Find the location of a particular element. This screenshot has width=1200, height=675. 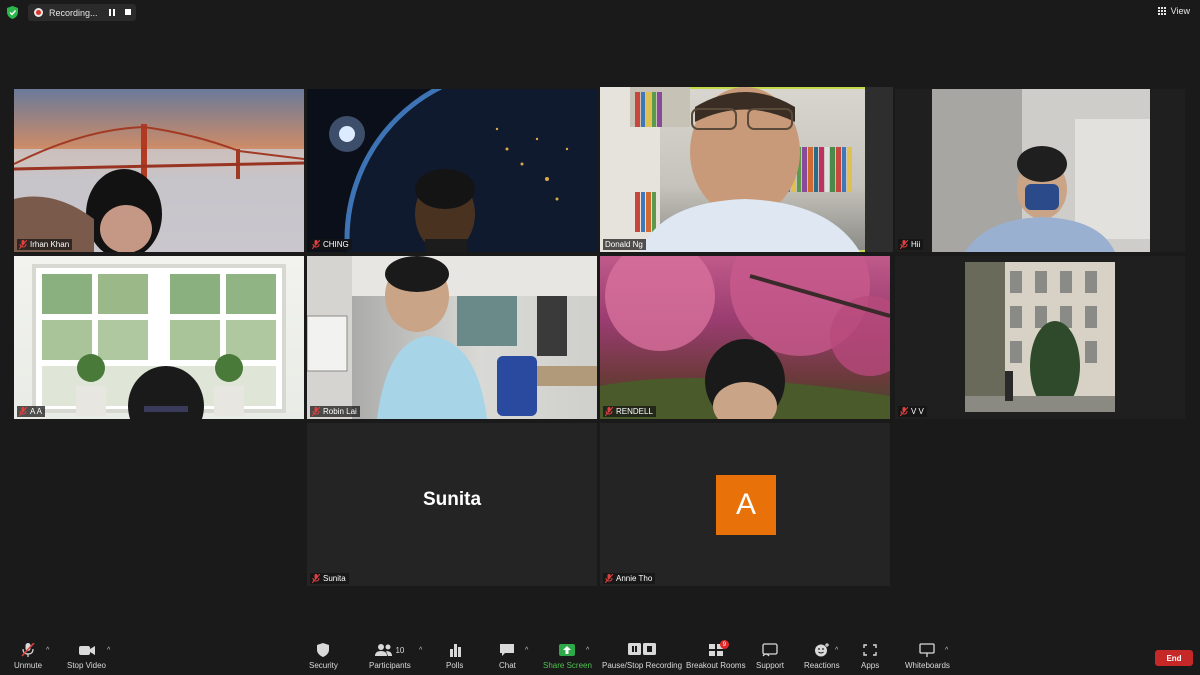

video-tile-robin-lai: Robin Lai is located at coordinates (452, 337).